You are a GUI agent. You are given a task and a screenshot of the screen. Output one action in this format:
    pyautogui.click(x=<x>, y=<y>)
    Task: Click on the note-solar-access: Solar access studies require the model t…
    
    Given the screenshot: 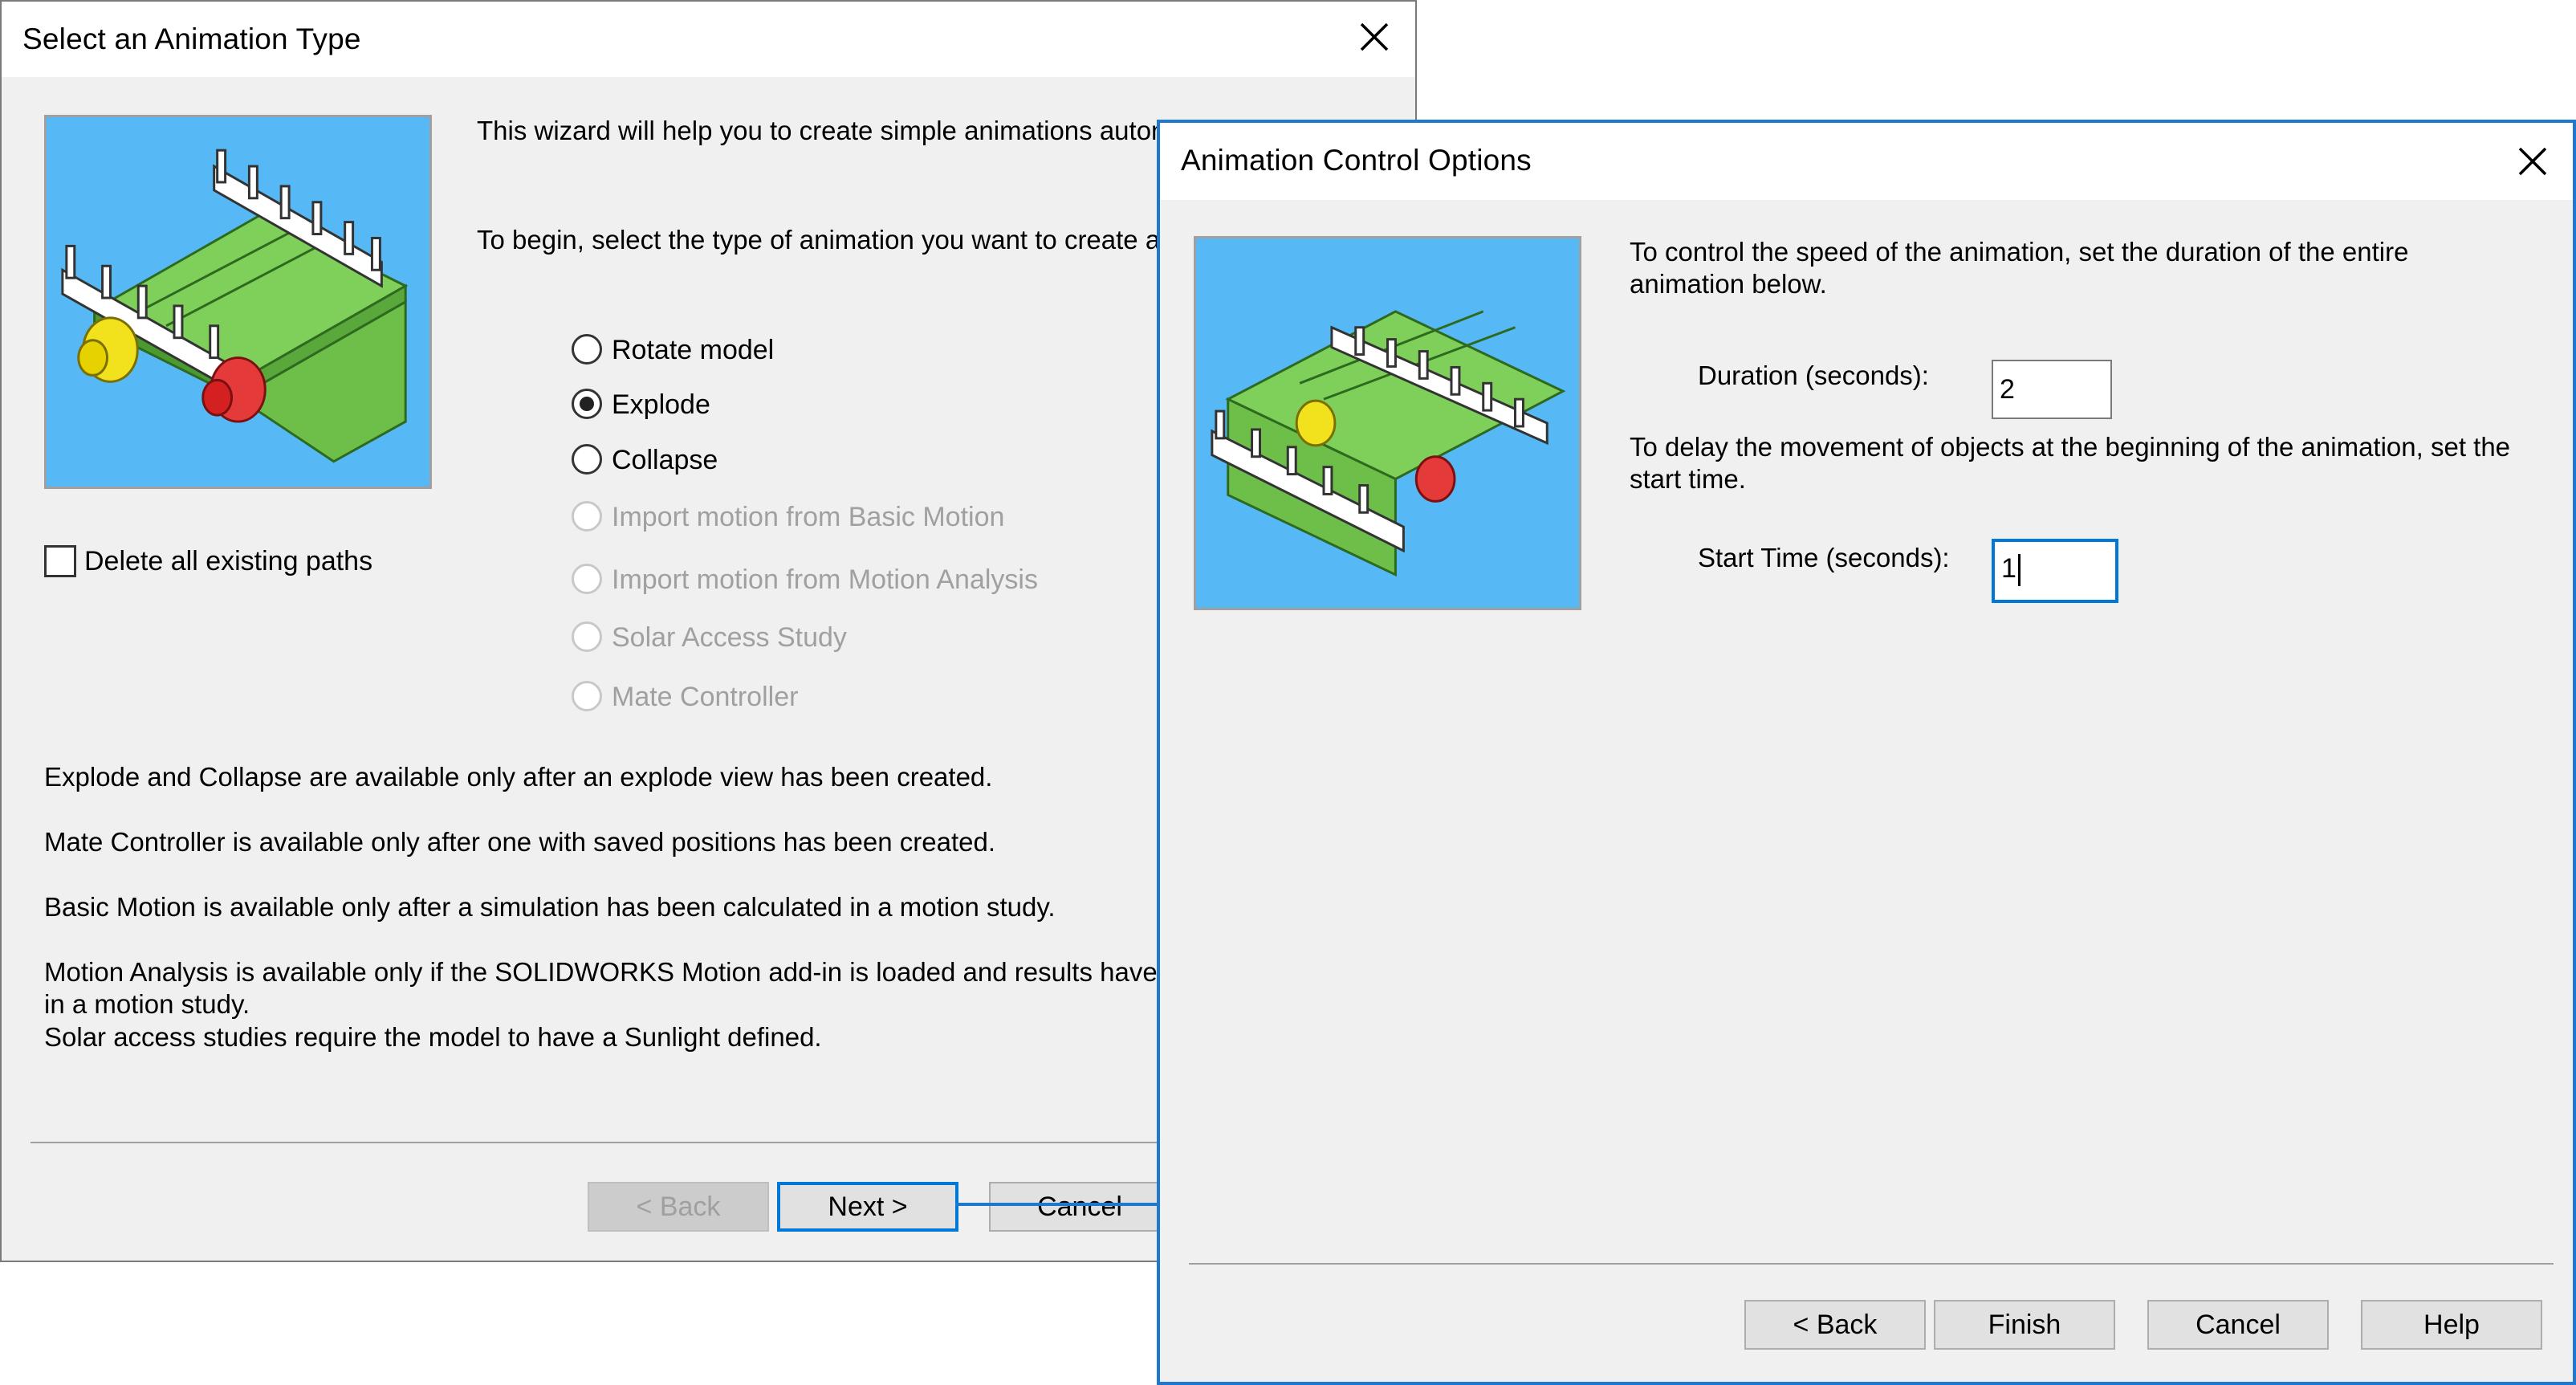 What is the action you would take?
    pyautogui.click(x=433, y=1037)
    